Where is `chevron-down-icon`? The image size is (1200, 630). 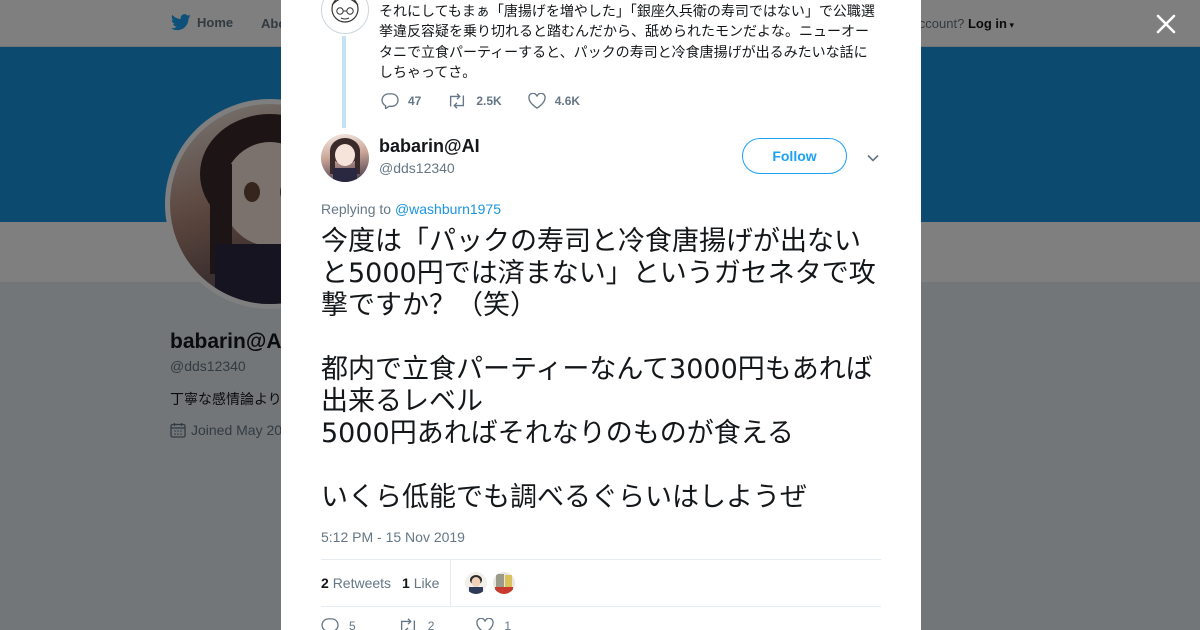
chevron-down-icon is located at coordinates (873, 158).